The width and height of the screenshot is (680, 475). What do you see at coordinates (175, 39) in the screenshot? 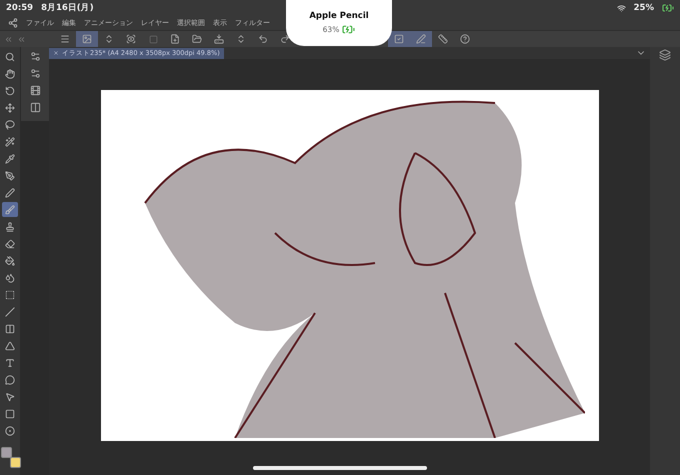
I see `new-file-icon` at bounding box center [175, 39].